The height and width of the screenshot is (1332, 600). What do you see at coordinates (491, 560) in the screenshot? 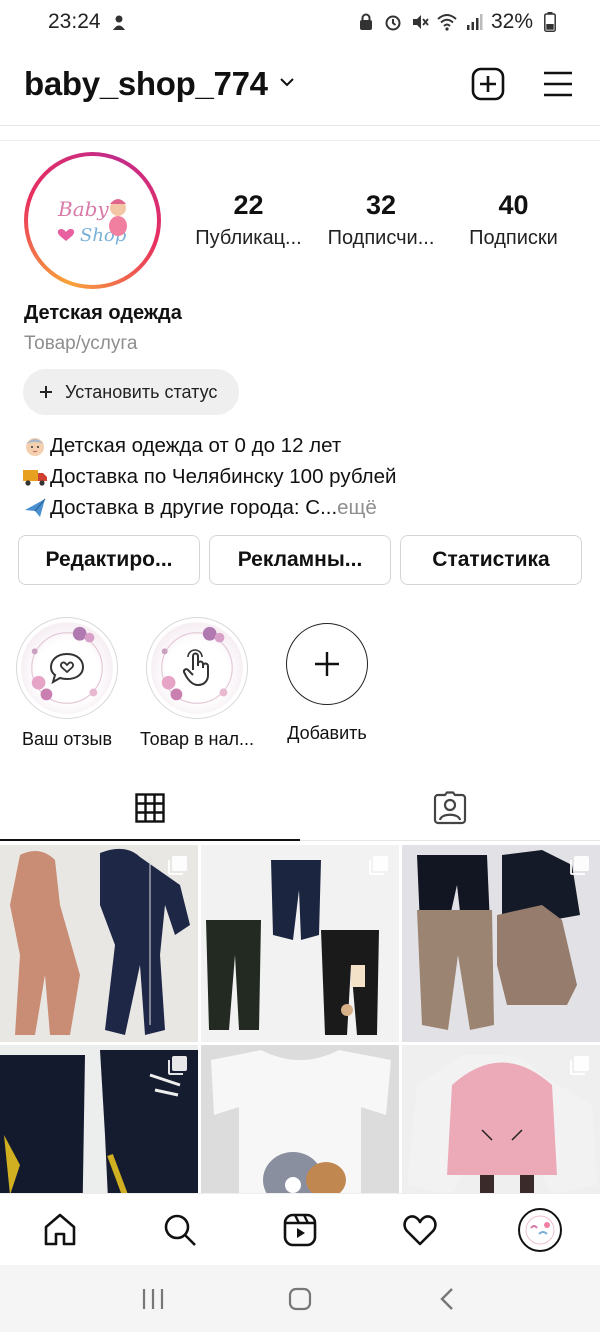
I see `insights-button: Статистика` at bounding box center [491, 560].